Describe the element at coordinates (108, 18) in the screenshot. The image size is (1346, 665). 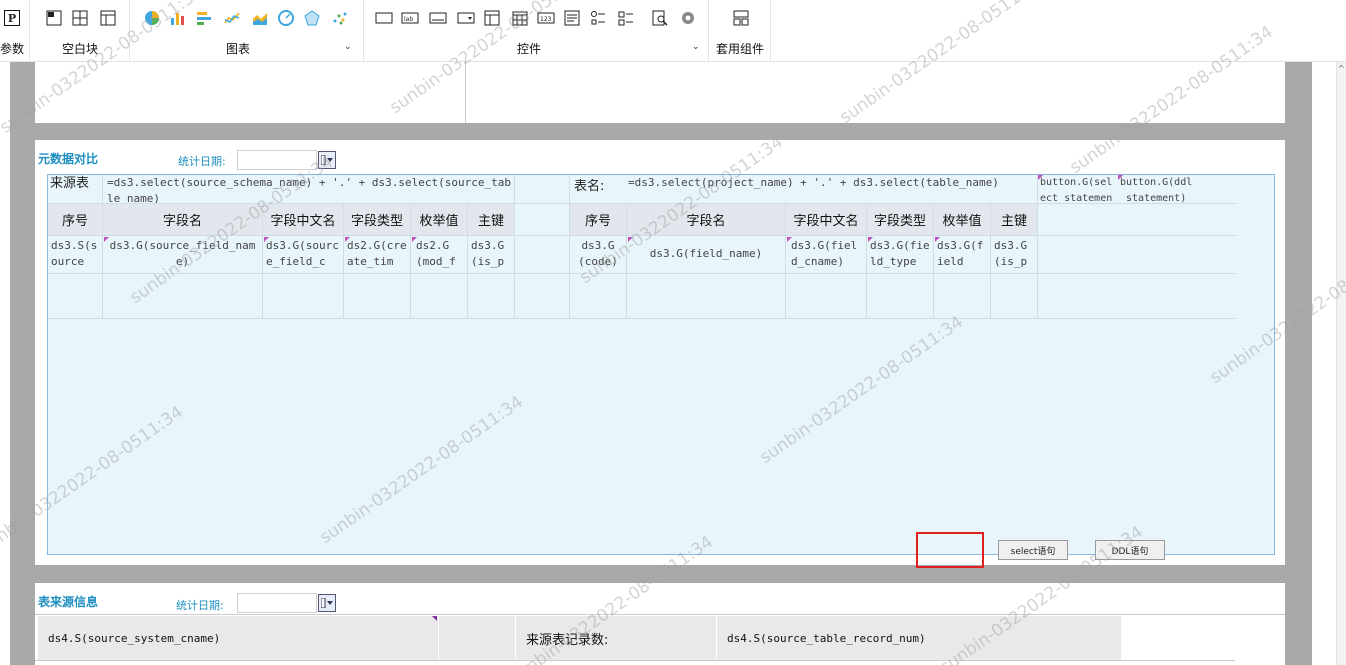
I see `tab-layout-icon` at that location.